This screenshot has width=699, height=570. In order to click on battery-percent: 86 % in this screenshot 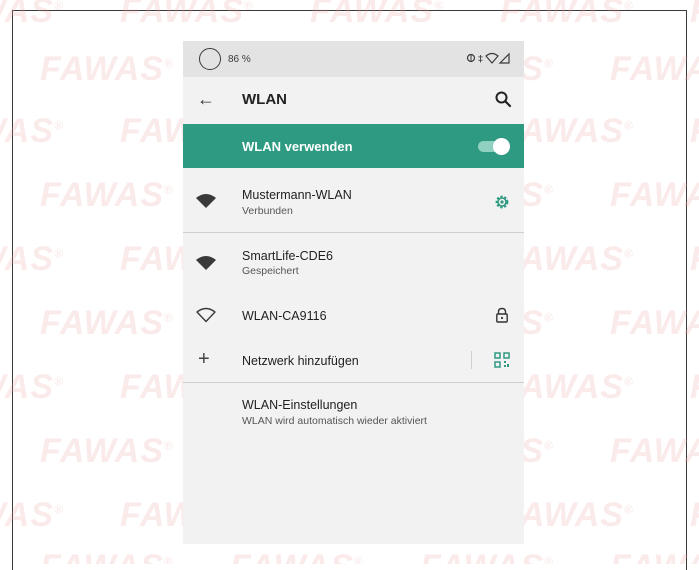, I will do `click(239, 59)`.